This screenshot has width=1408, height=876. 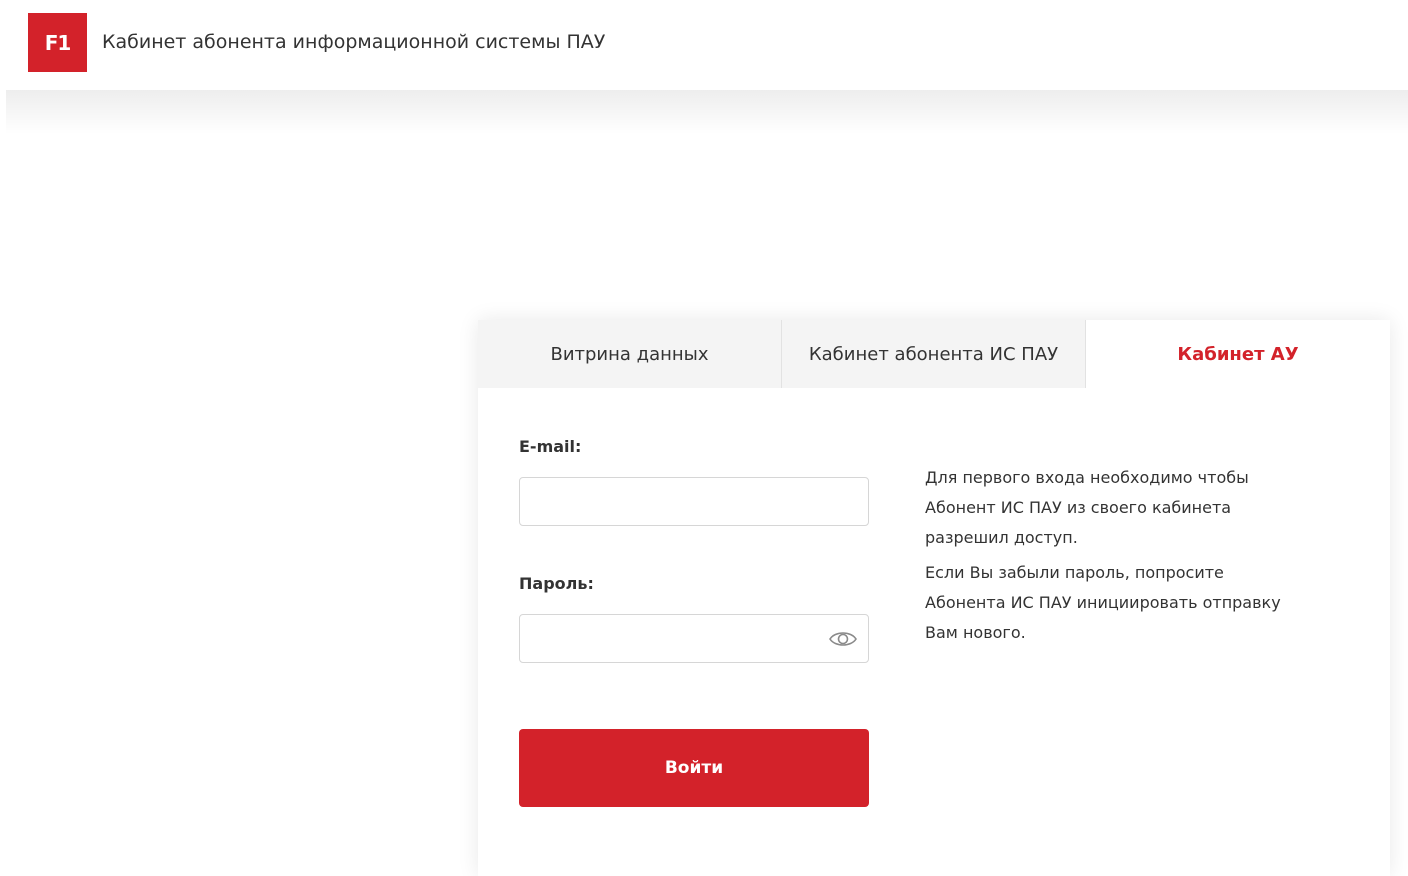 What do you see at coordinates (1087, 477) in the screenshot?
I see `info-line: Для первого входа необходимо чтобы` at bounding box center [1087, 477].